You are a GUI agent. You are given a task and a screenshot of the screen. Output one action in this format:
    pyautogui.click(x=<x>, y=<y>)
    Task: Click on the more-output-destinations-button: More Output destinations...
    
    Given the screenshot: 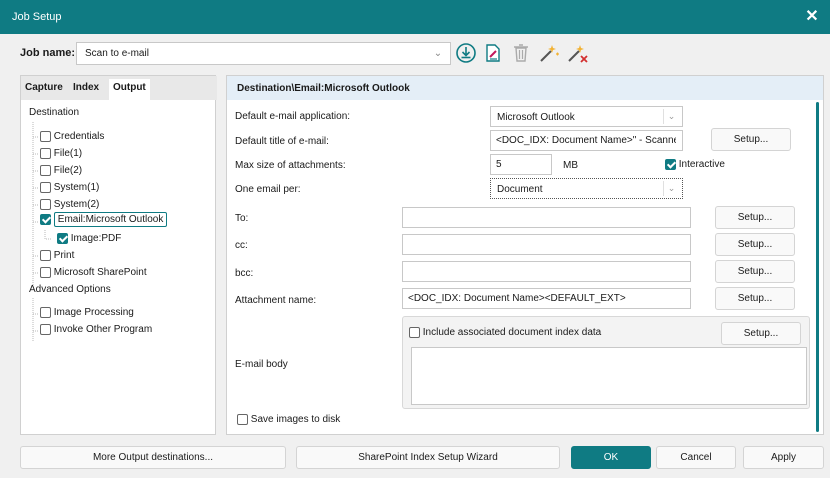 What is the action you would take?
    pyautogui.click(x=153, y=457)
    